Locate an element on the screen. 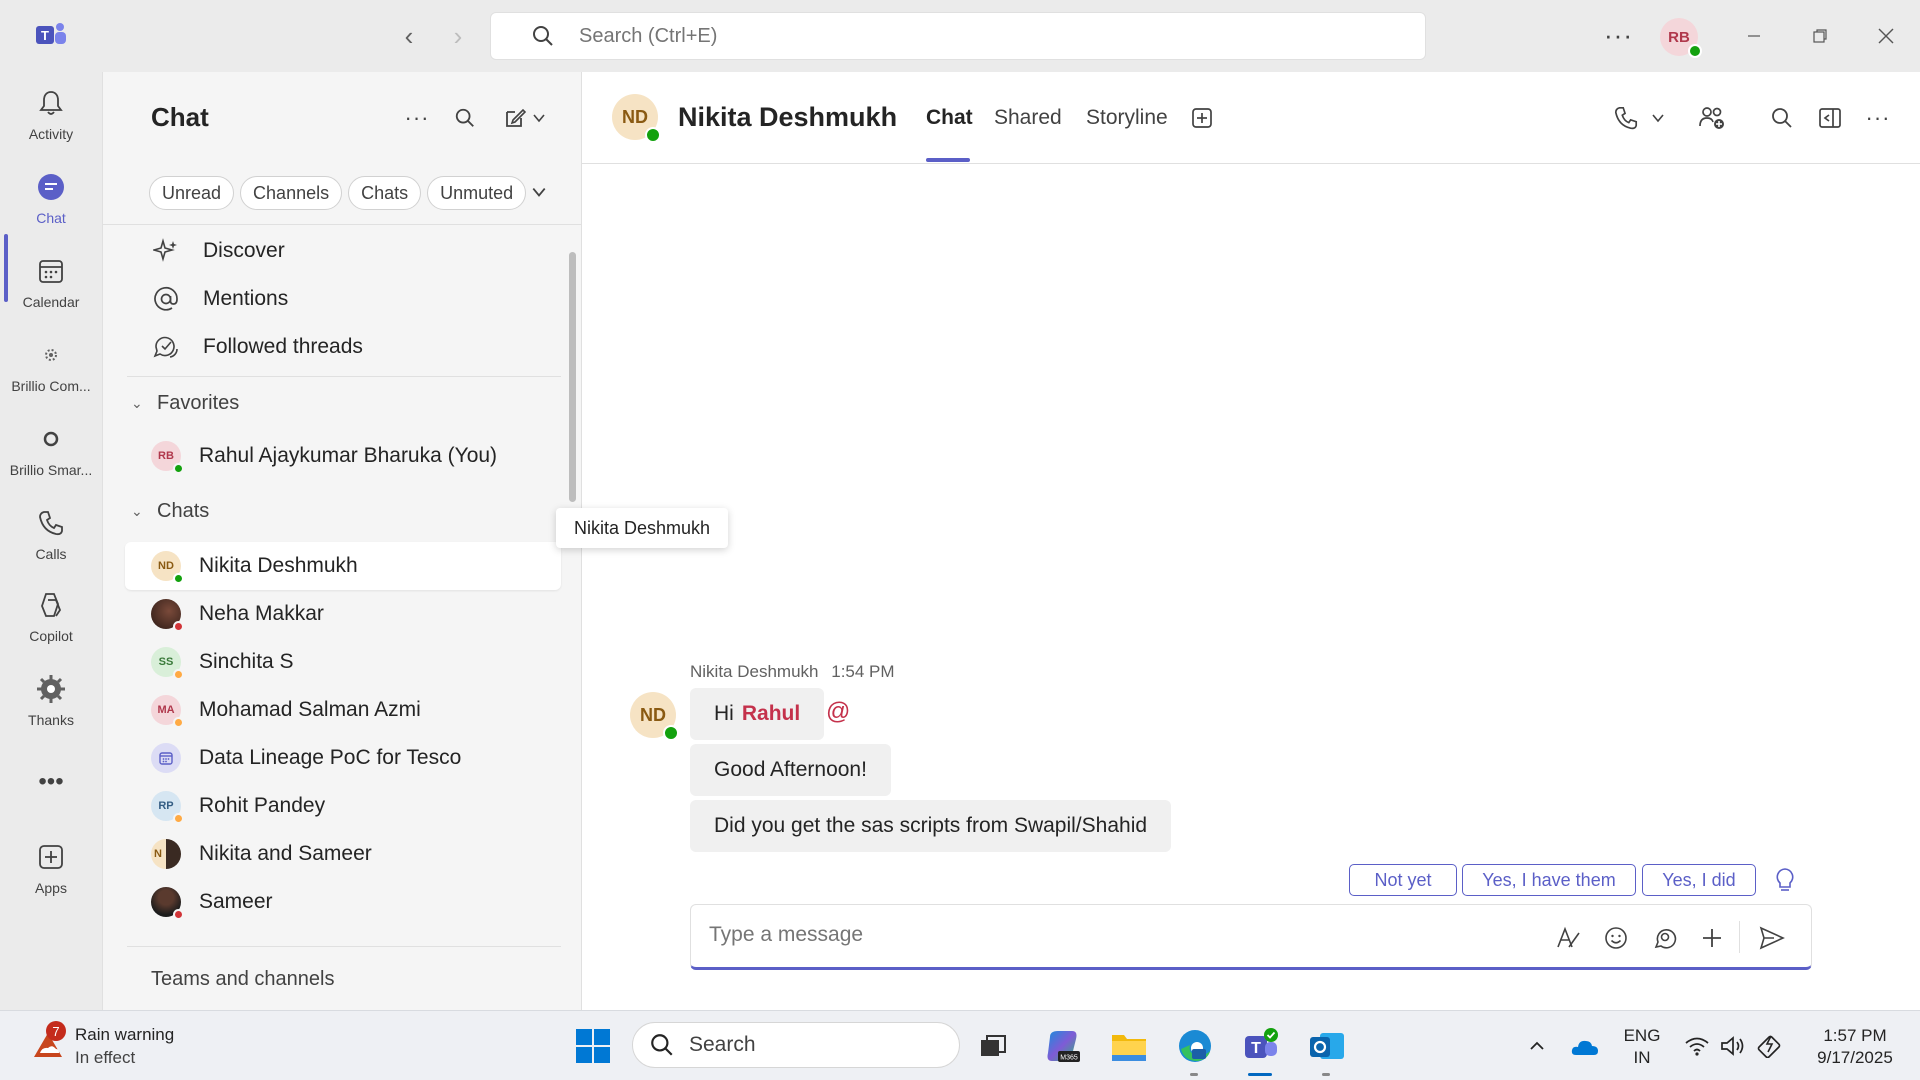 The image size is (1920, 1080). send-icon is located at coordinates (1772, 938).